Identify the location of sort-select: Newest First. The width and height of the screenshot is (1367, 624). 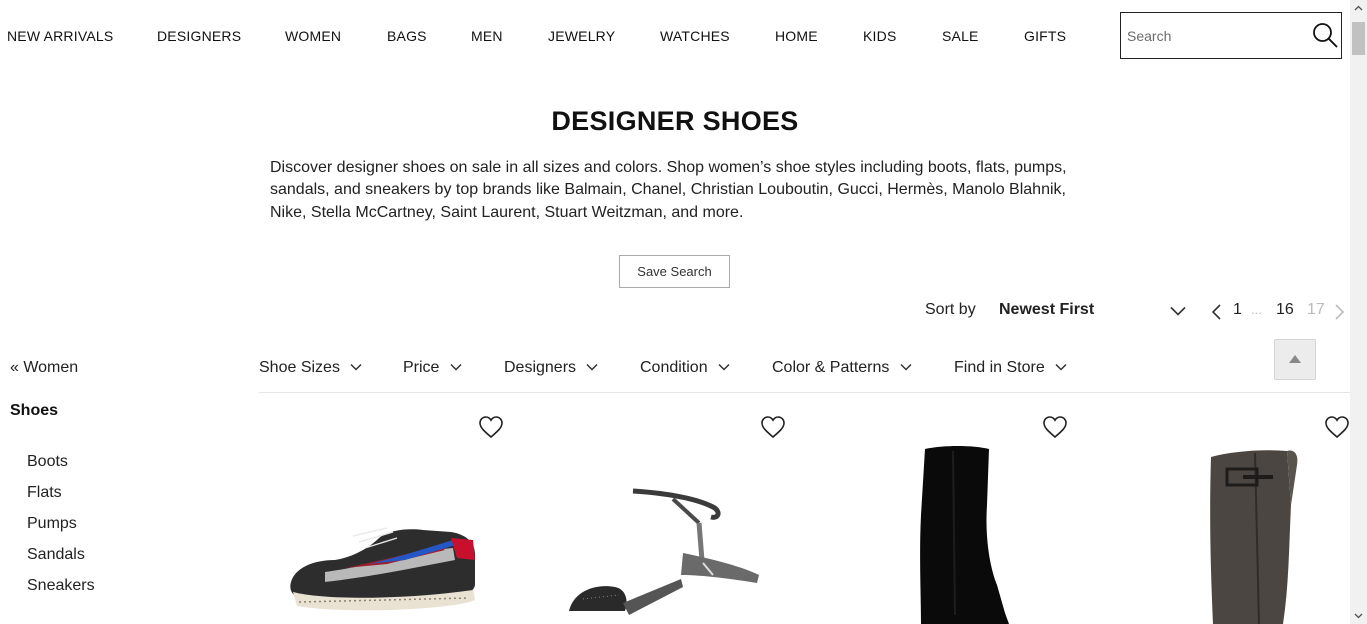
(1046, 310).